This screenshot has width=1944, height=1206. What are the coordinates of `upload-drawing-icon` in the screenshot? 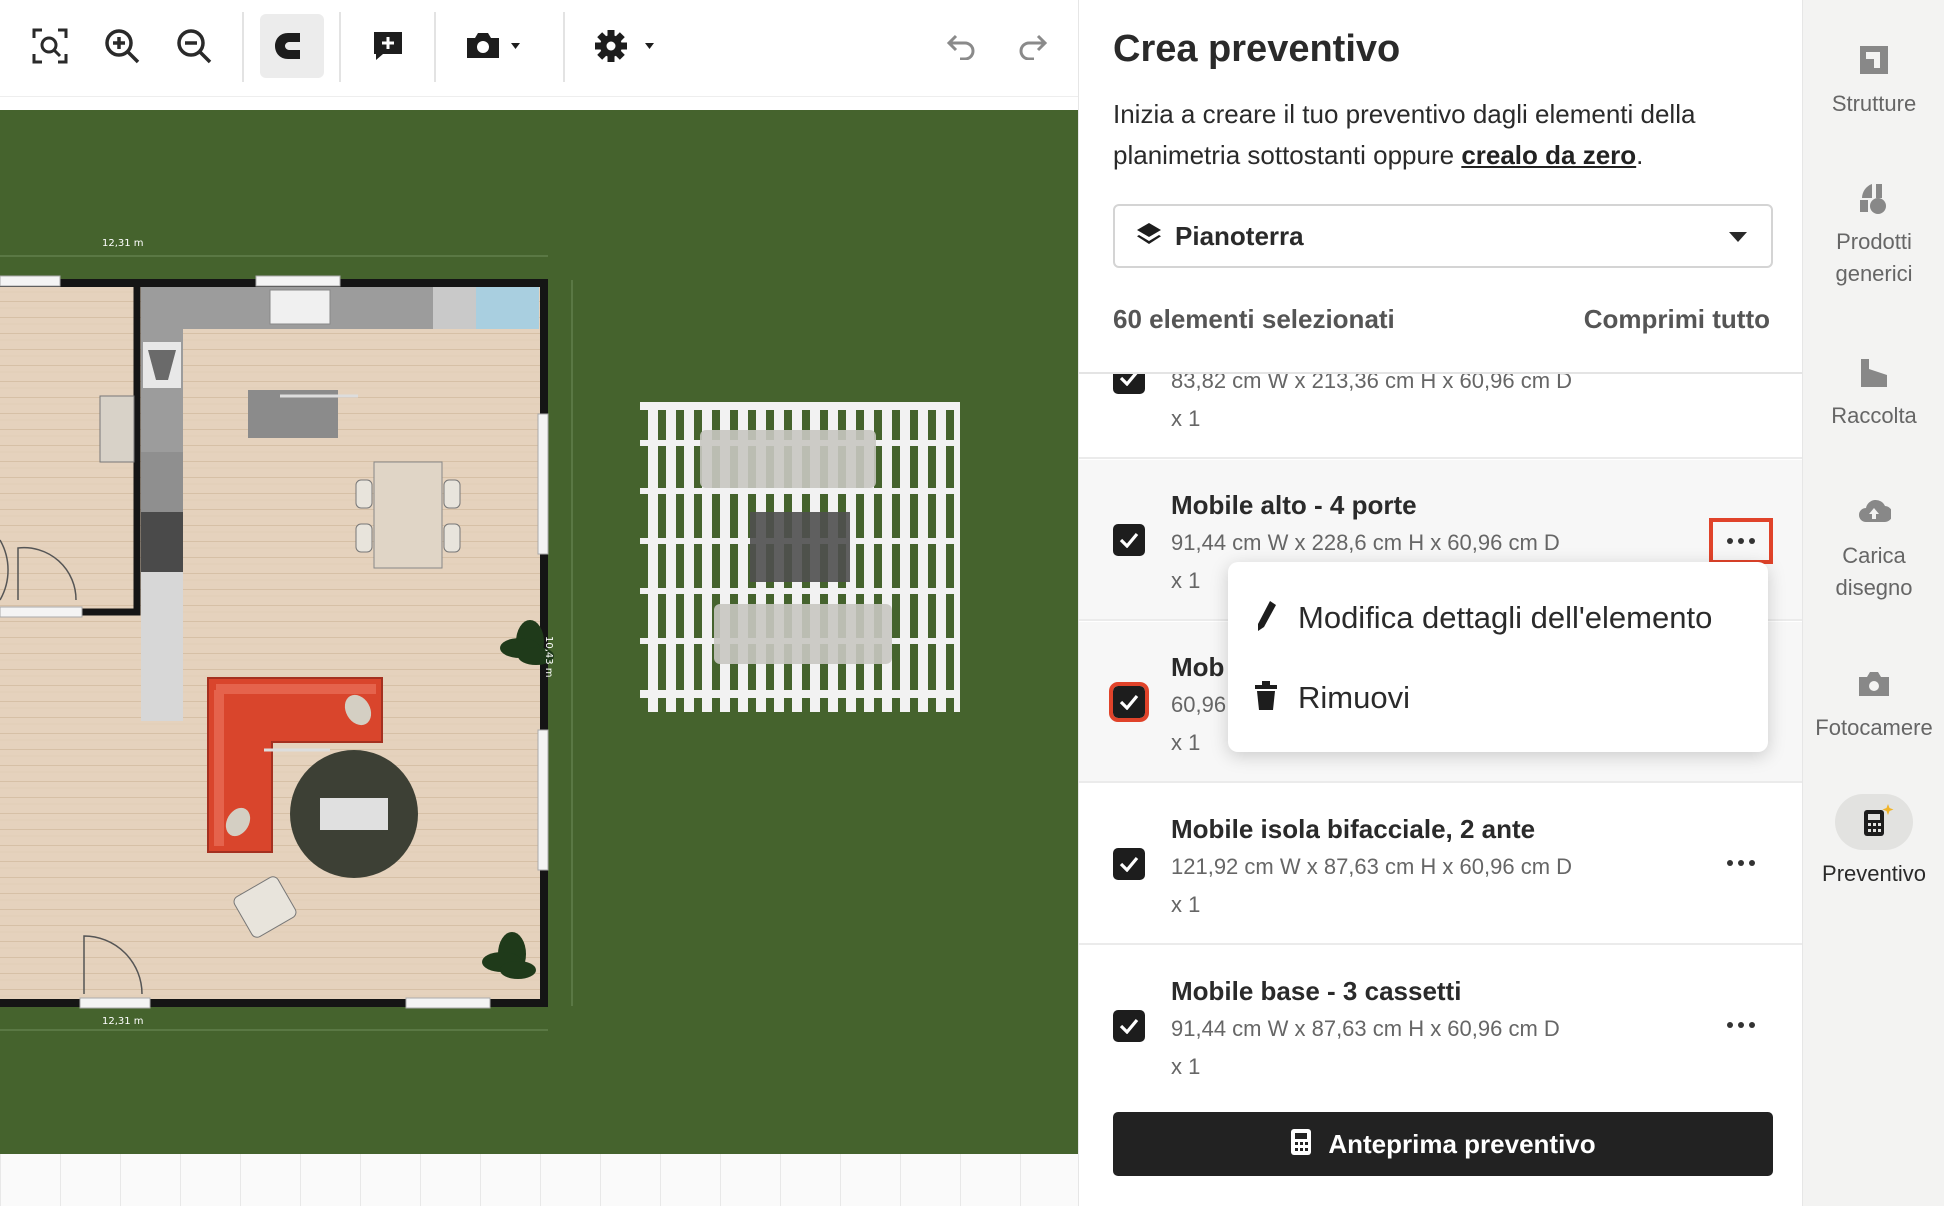 It's located at (1874, 512).